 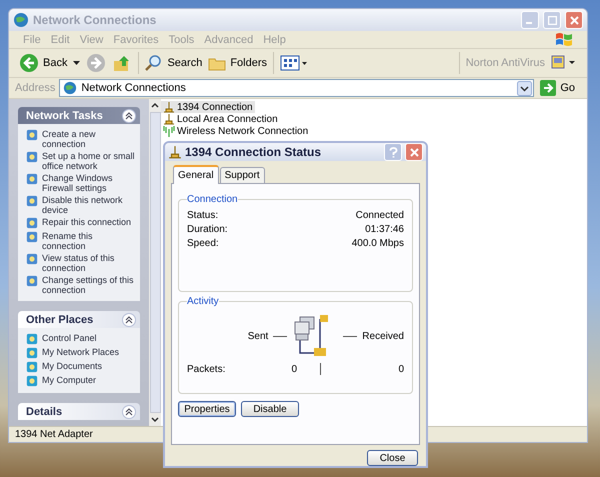 What do you see at coordinates (393, 152) in the screenshot?
I see `question-mark-icon` at bounding box center [393, 152].